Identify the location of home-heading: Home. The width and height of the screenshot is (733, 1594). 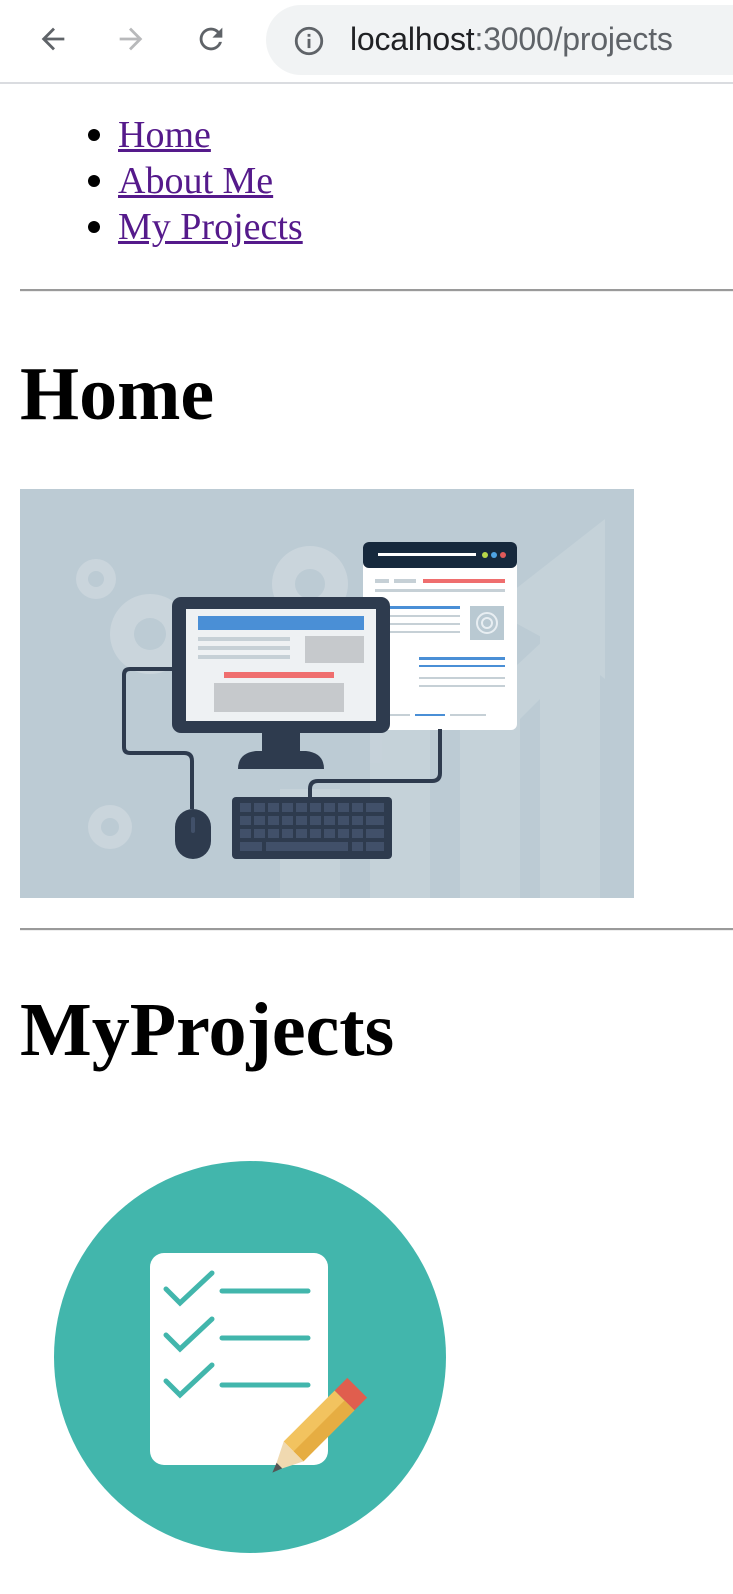
(117, 394).